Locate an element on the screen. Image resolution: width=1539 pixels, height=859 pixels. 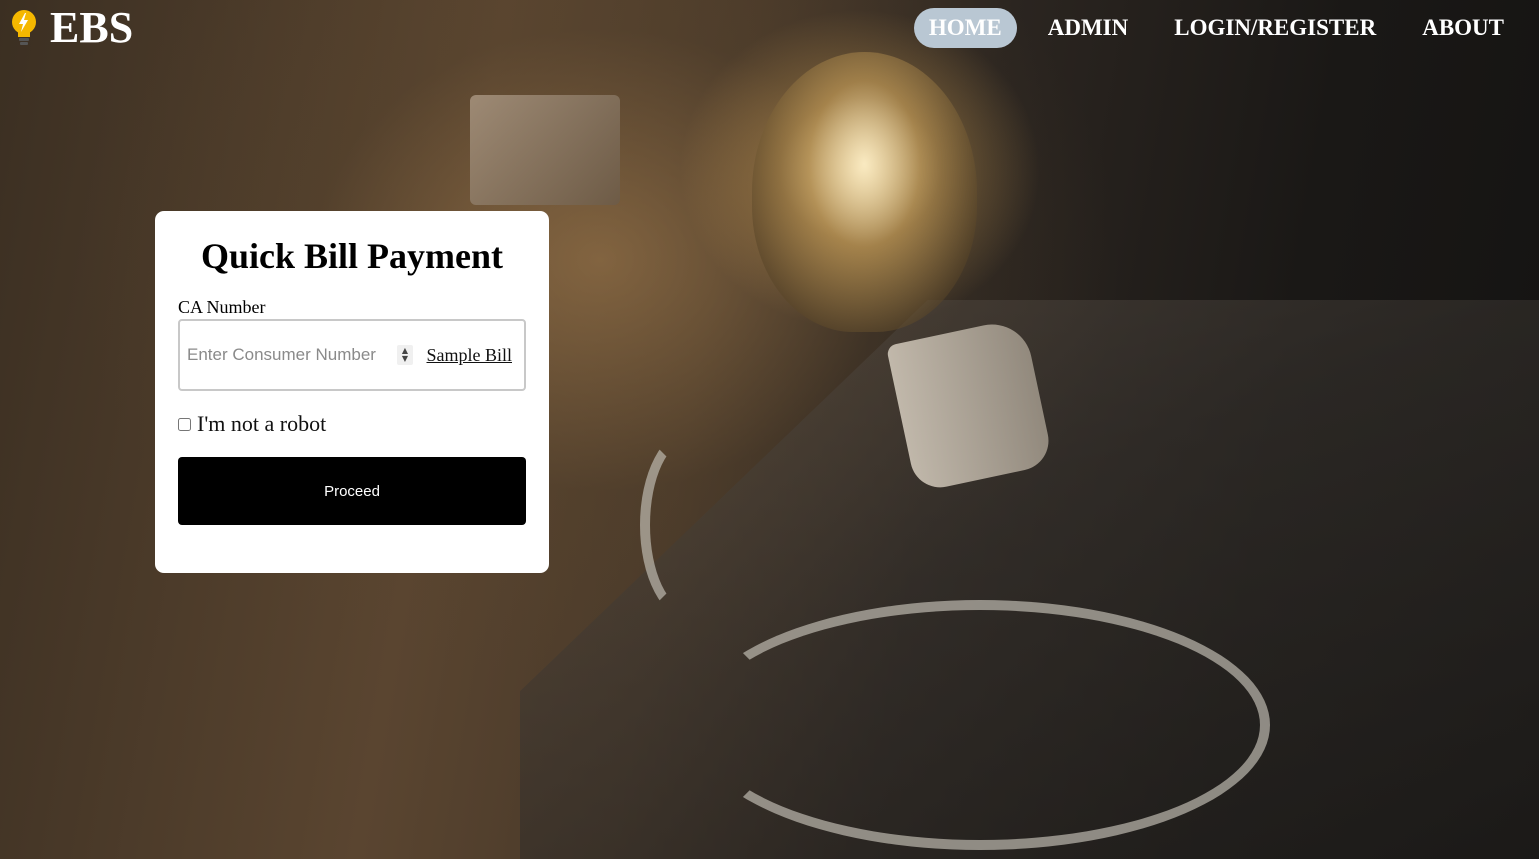
lightbulb-bolt-icon is located at coordinates (24, 27).